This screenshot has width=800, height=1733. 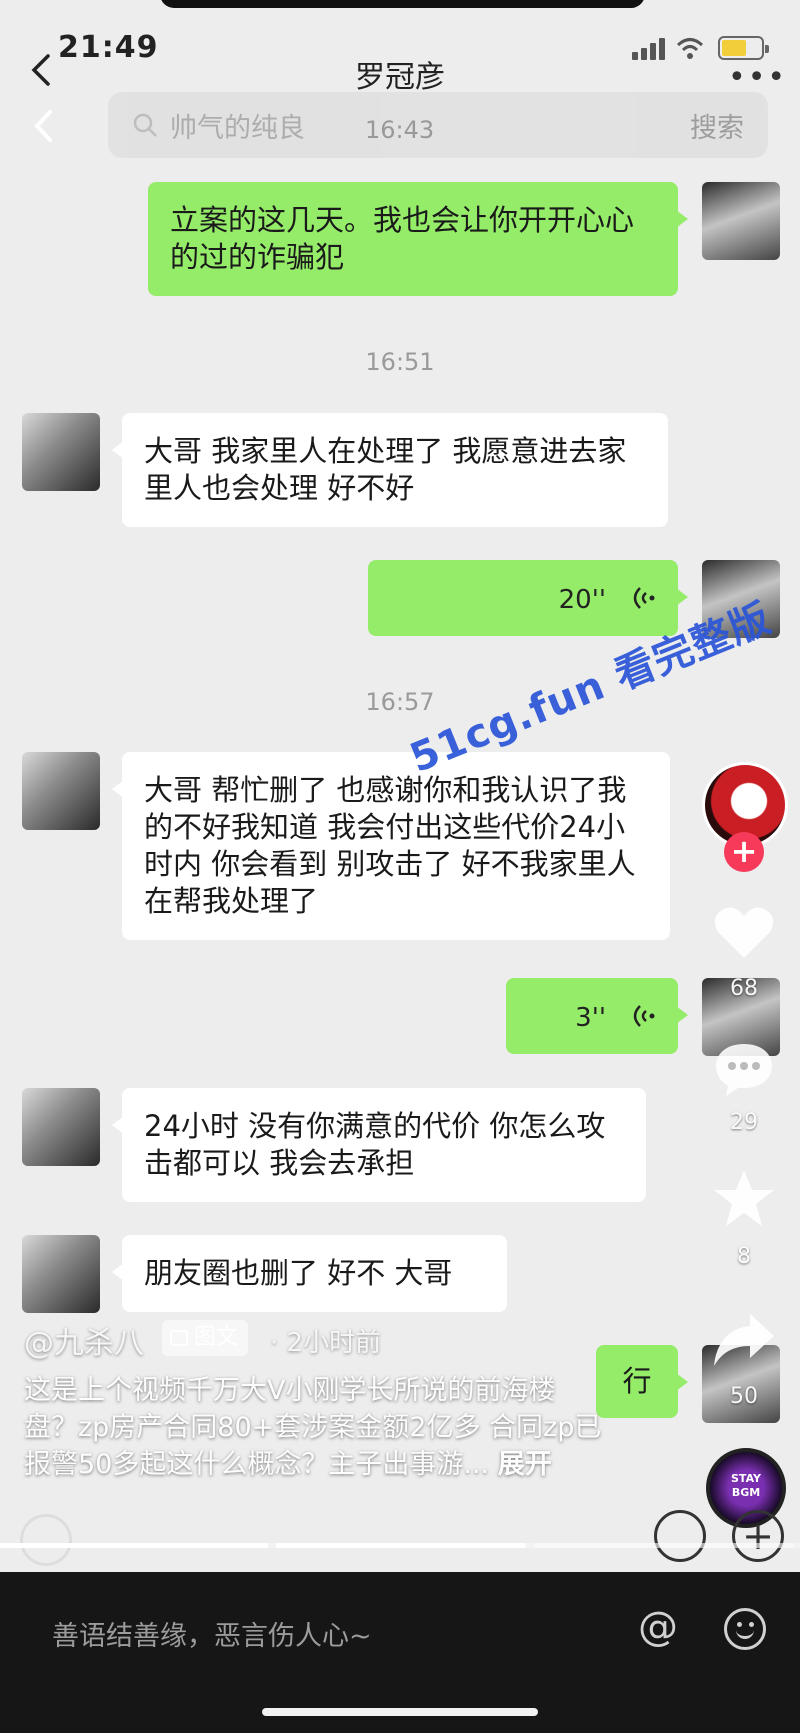 I want to click on post-type-tag: 图文, so click(x=205, y=1338).